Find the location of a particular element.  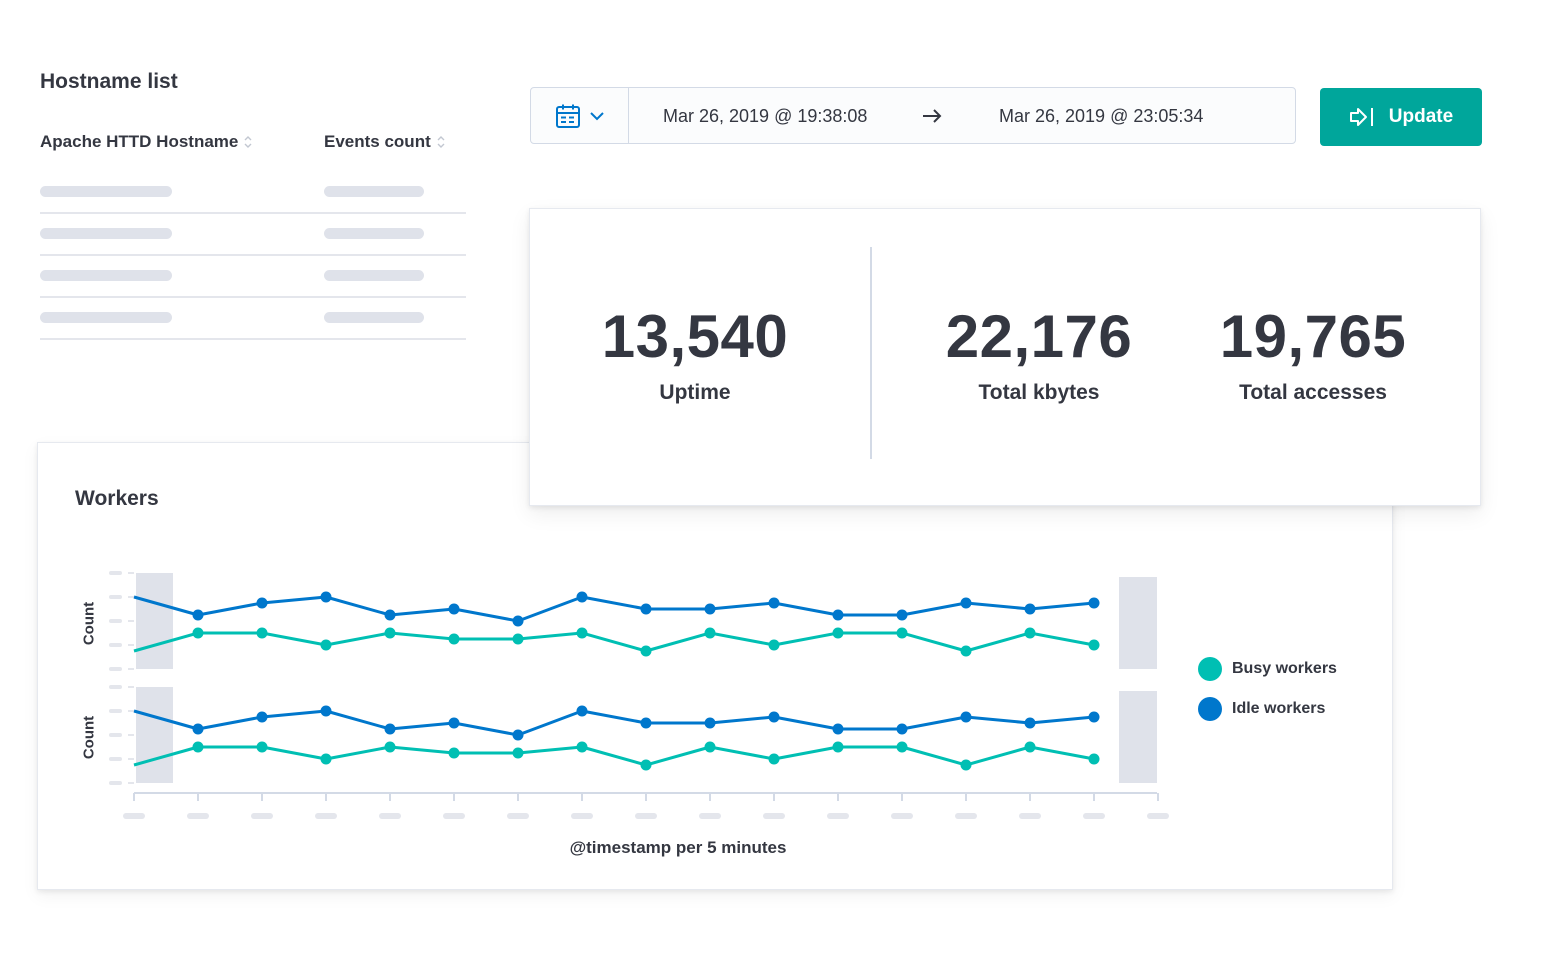

chevron-down-icon is located at coordinates (596, 115).